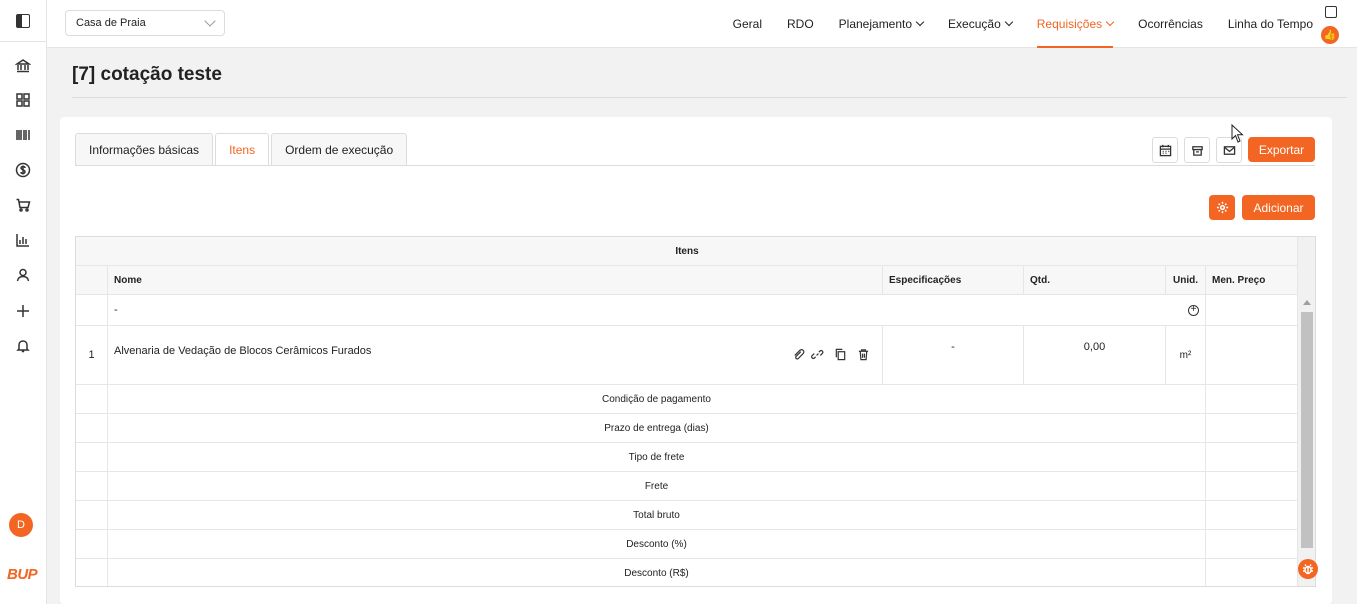 This screenshot has height=604, width=1357. Describe the element at coordinates (1186, 355) in the screenshot. I see `item-unit: m²` at that location.